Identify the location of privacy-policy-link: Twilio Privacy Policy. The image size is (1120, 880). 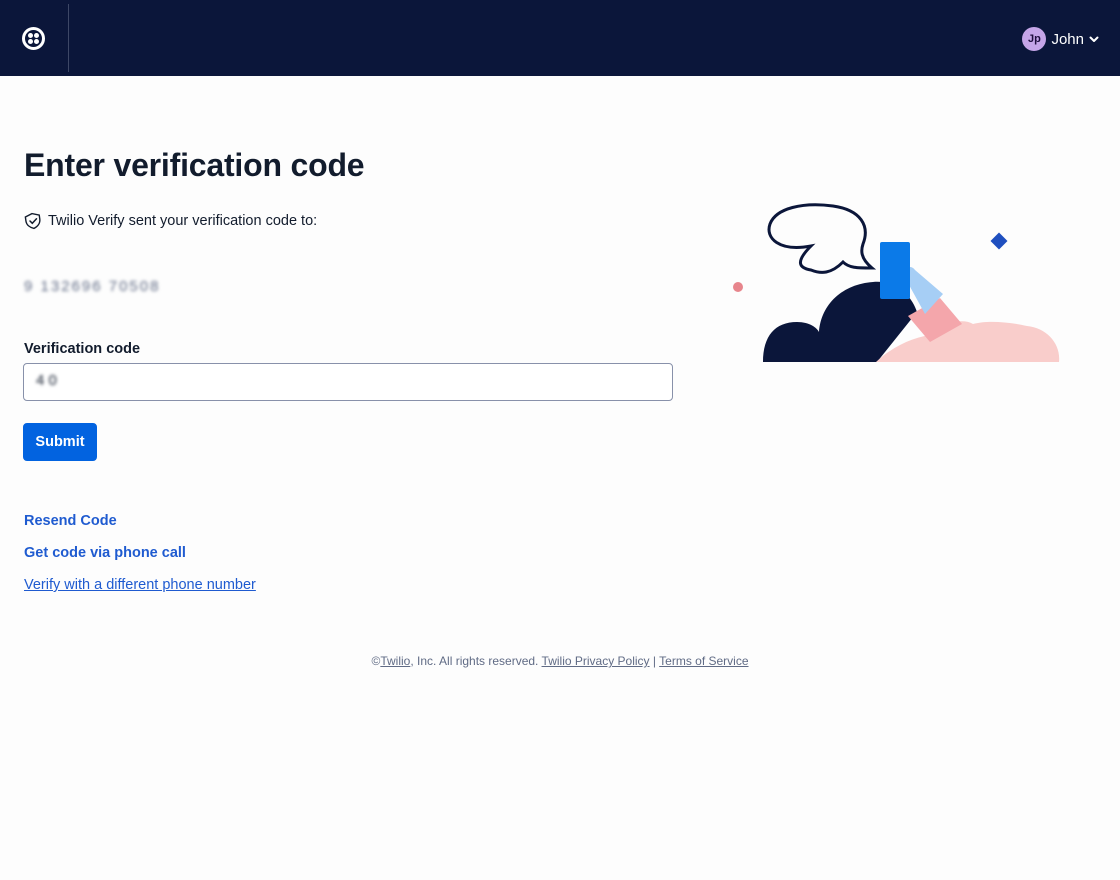
(596, 661).